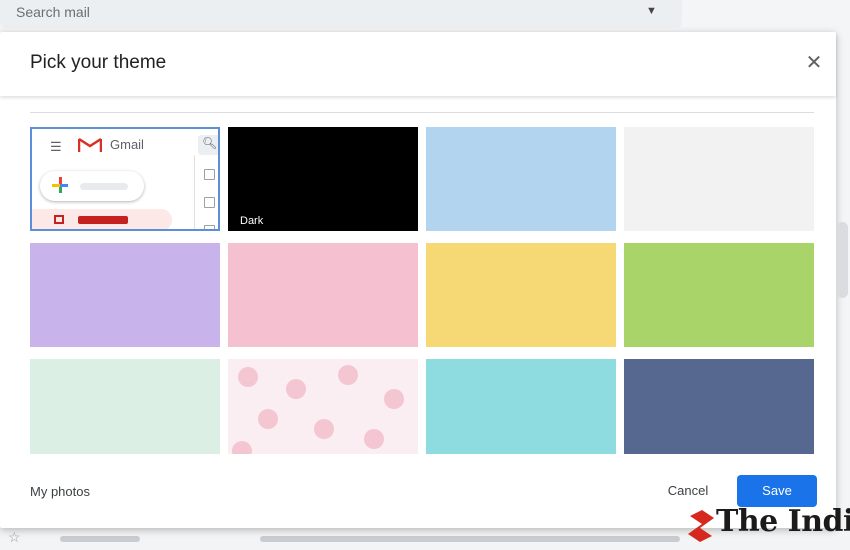  Describe the element at coordinates (719, 295) in the screenshot. I see `theme-tile-green` at that location.